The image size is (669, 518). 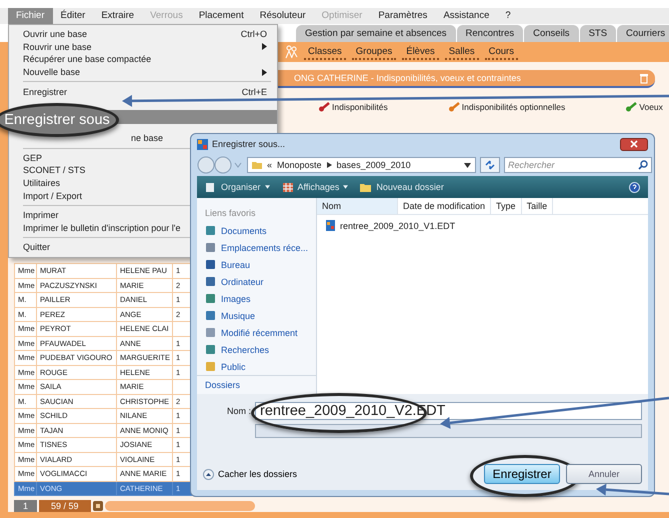 I want to click on menu-bar-item: ?, so click(x=508, y=16).